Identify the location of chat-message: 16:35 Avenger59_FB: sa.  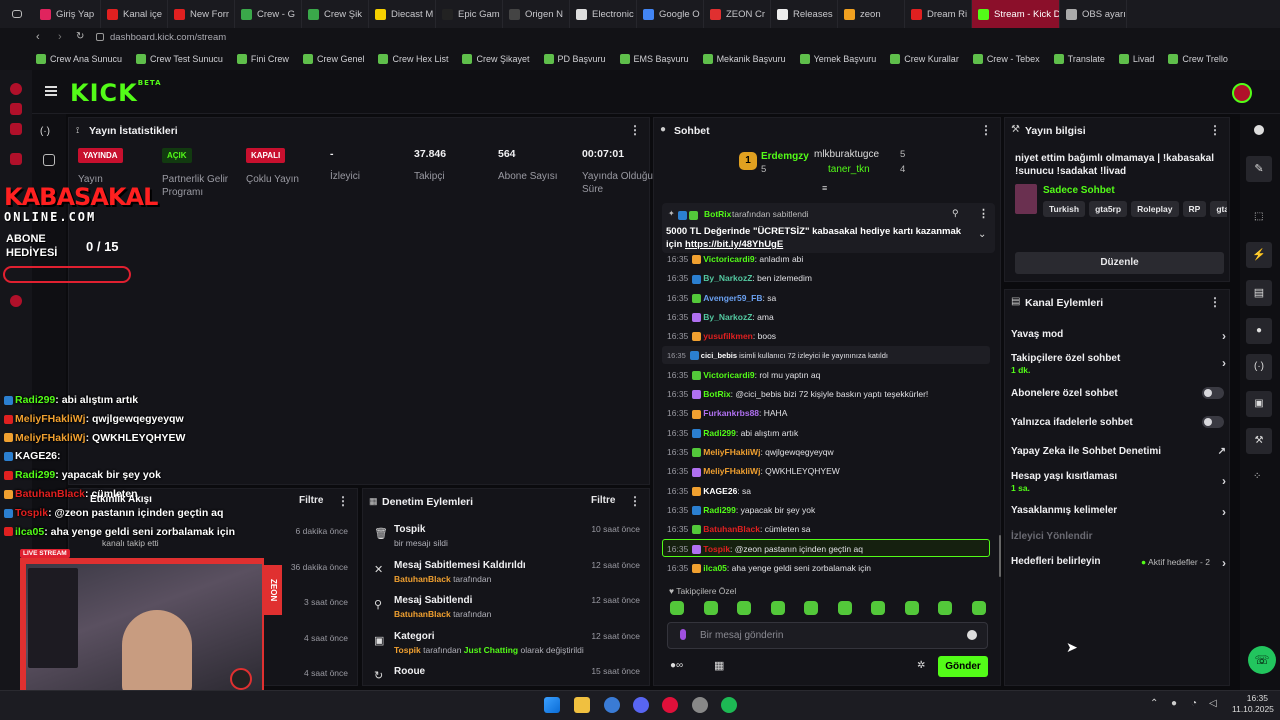
(721, 298).